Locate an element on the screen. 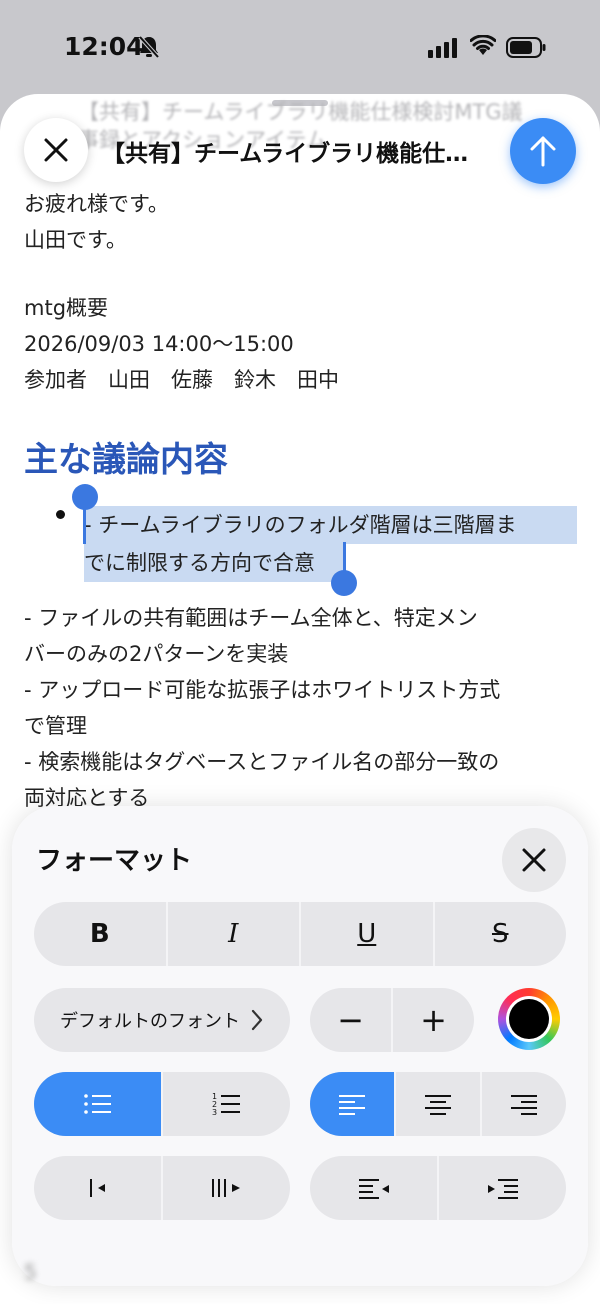 Image resolution: width=600 pixels, height=1304 pixels. bold-button: B is located at coordinates (100, 934).